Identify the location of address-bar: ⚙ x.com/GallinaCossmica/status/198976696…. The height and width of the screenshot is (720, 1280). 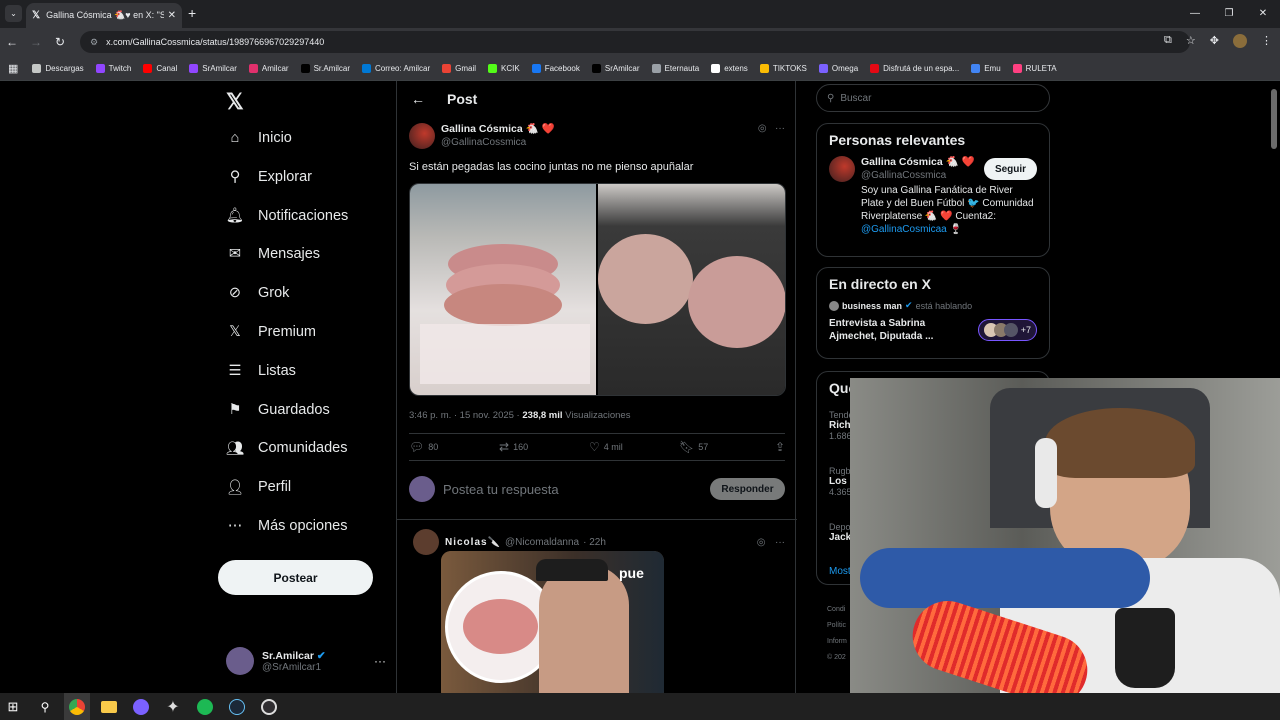
(635, 42).